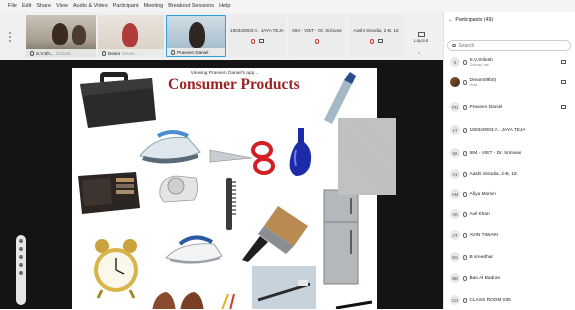 The width and height of the screenshot is (575, 310). What do you see at coordinates (455, 214) in the screenshot?
I see `avatar: AK` at bounding box center [455, 214].